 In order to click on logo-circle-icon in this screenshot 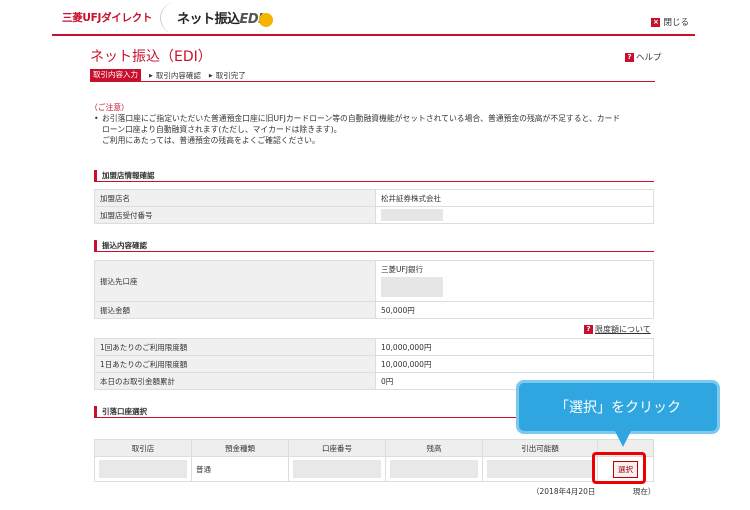, I will do `click(265, 19)`.